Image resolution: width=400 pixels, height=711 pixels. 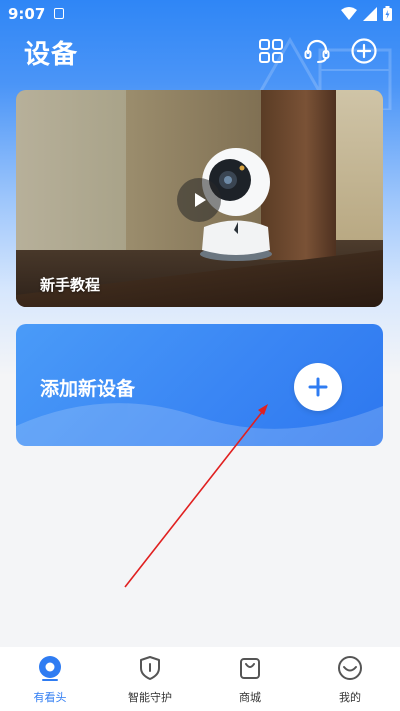 I want to click on grid-icon, so click(x=271, y=51).